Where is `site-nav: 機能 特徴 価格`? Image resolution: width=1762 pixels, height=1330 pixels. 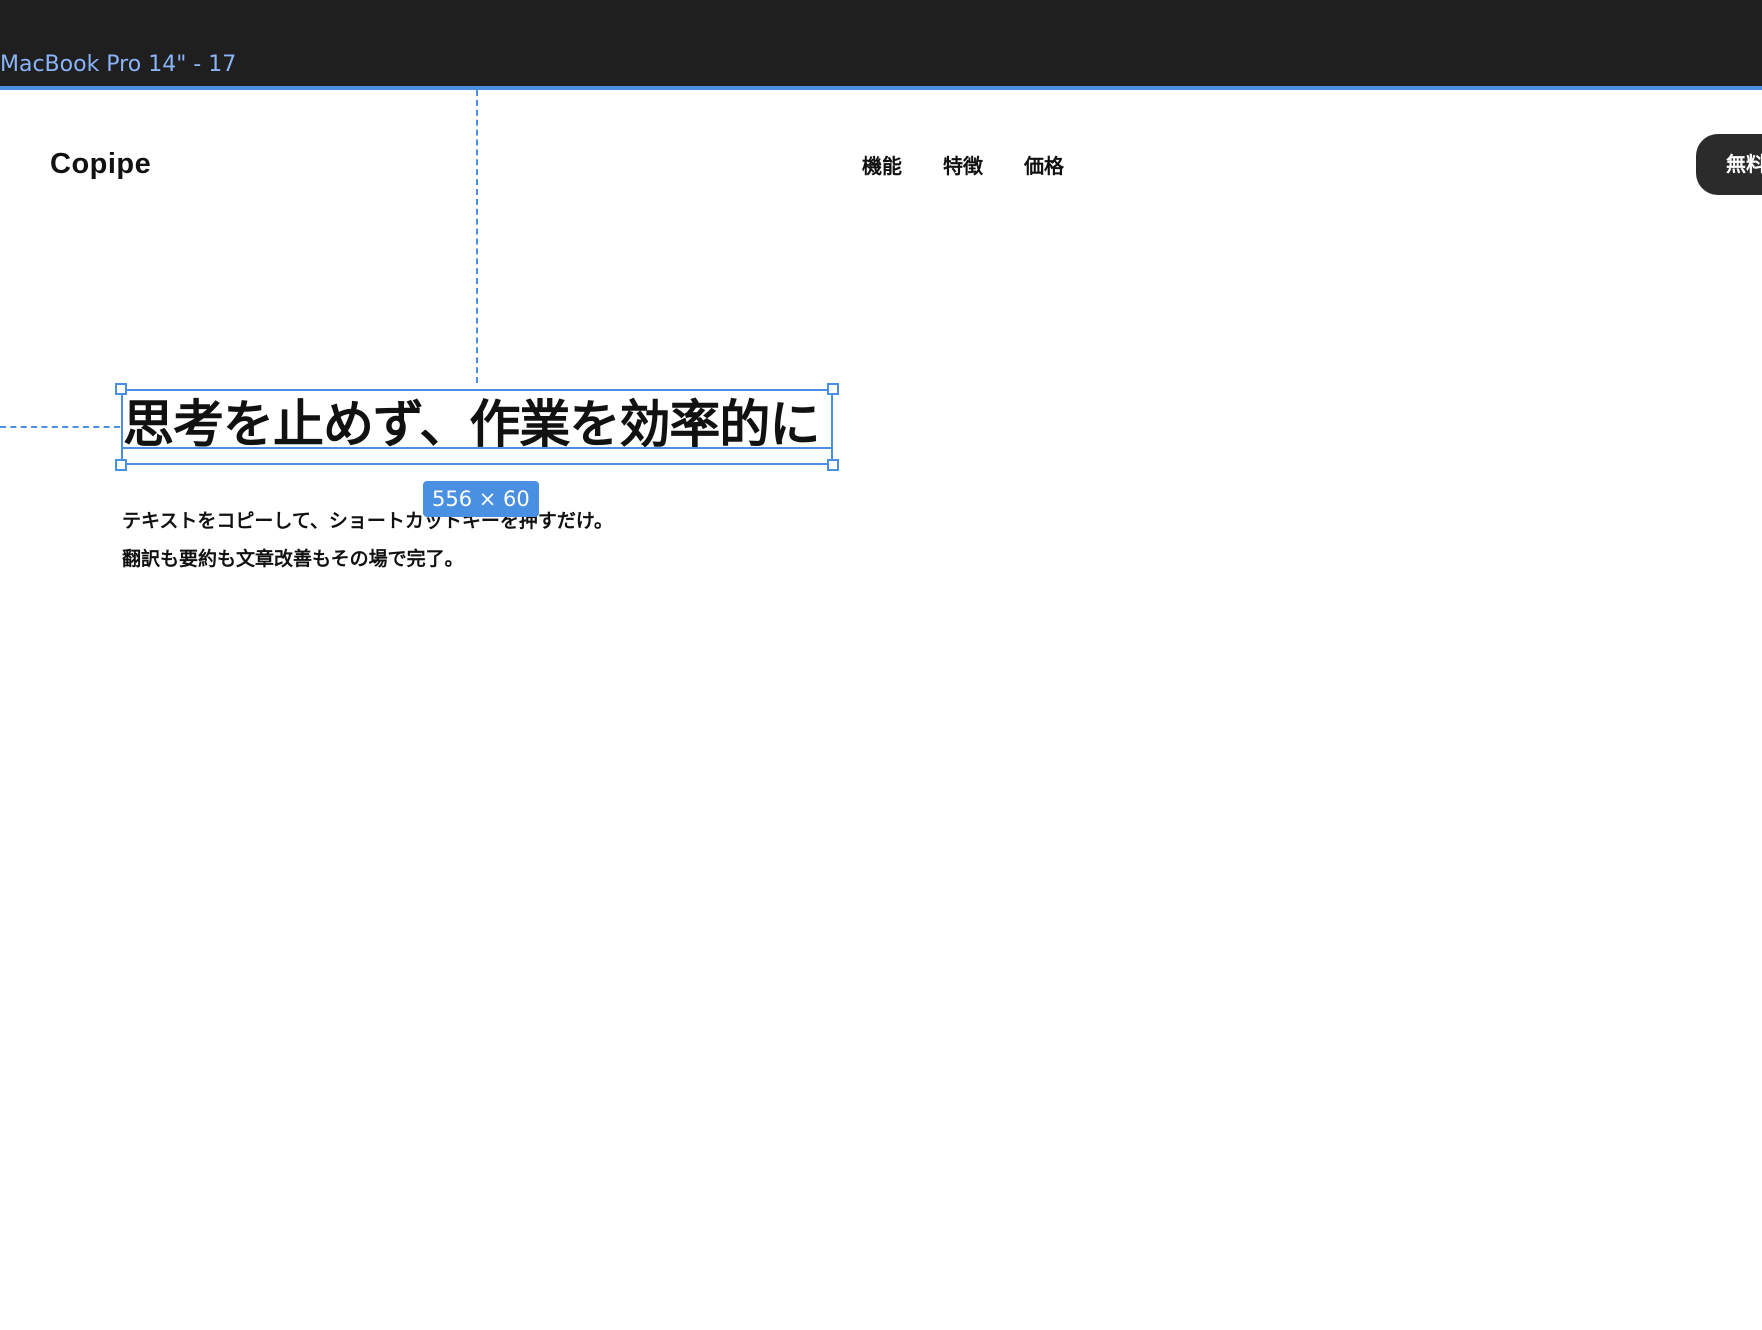 site-nav: 機能 特徴 価格 is located at coordinates (963, 164).